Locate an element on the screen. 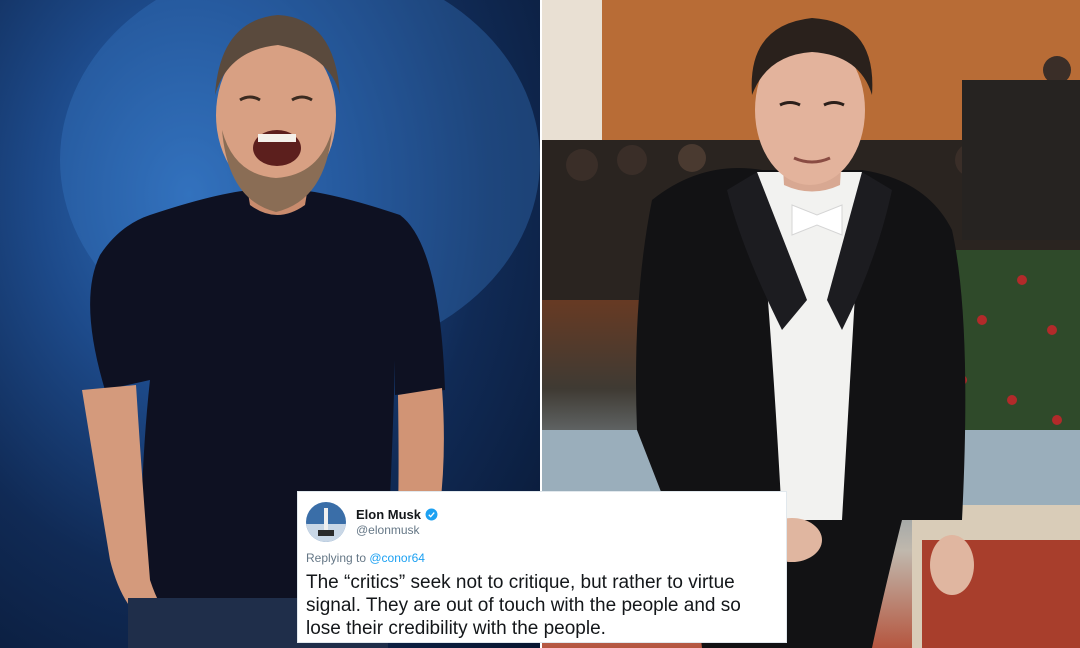  author-name: Elon Musk is located at coordinates (388, 514).